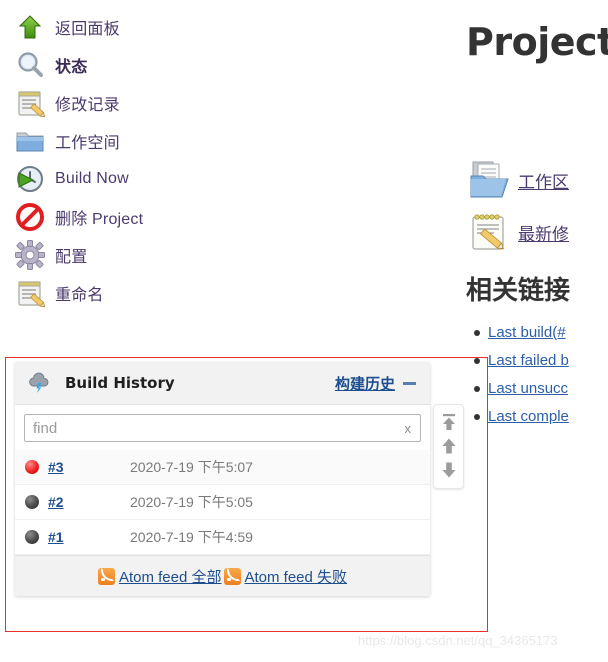 This screenshot has height=662, width=608. I want to click on build-history-cn-link: 构建历史, so click(365, 383).